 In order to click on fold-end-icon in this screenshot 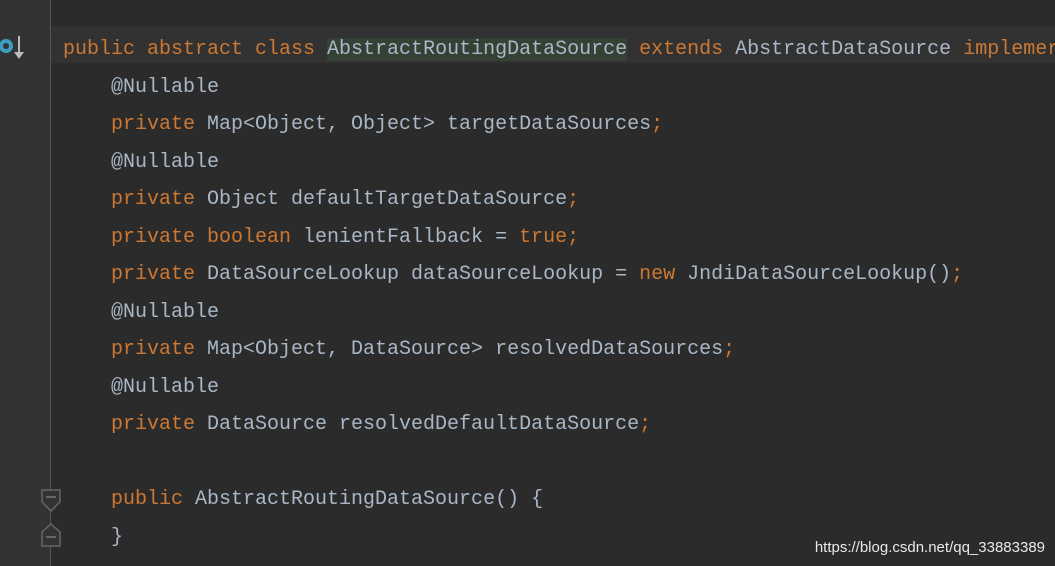, I will do `click(51, 535)`.